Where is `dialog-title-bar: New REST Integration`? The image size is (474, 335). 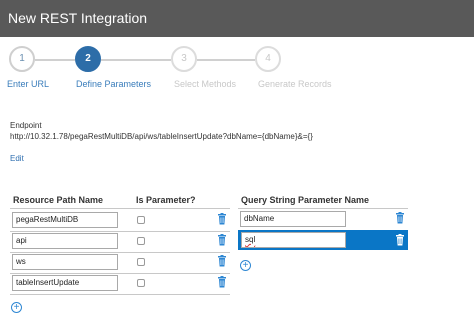 dialog-title-bar: New REST Integration is located at coordinates (237, 18).